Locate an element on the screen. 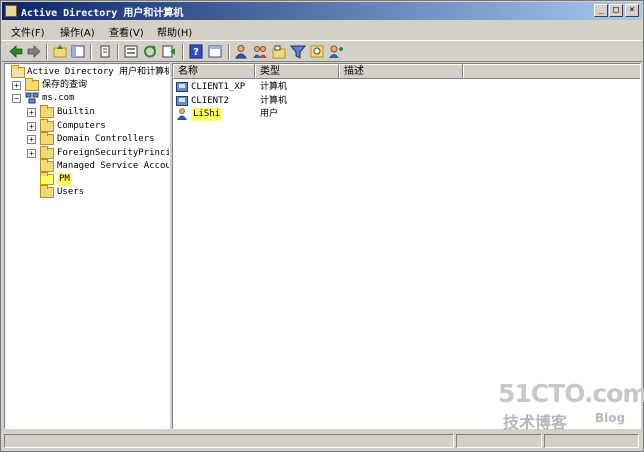 The image size is (644, 452). tree-item-builtin: + Builtin is located at coordinates (87, 112).